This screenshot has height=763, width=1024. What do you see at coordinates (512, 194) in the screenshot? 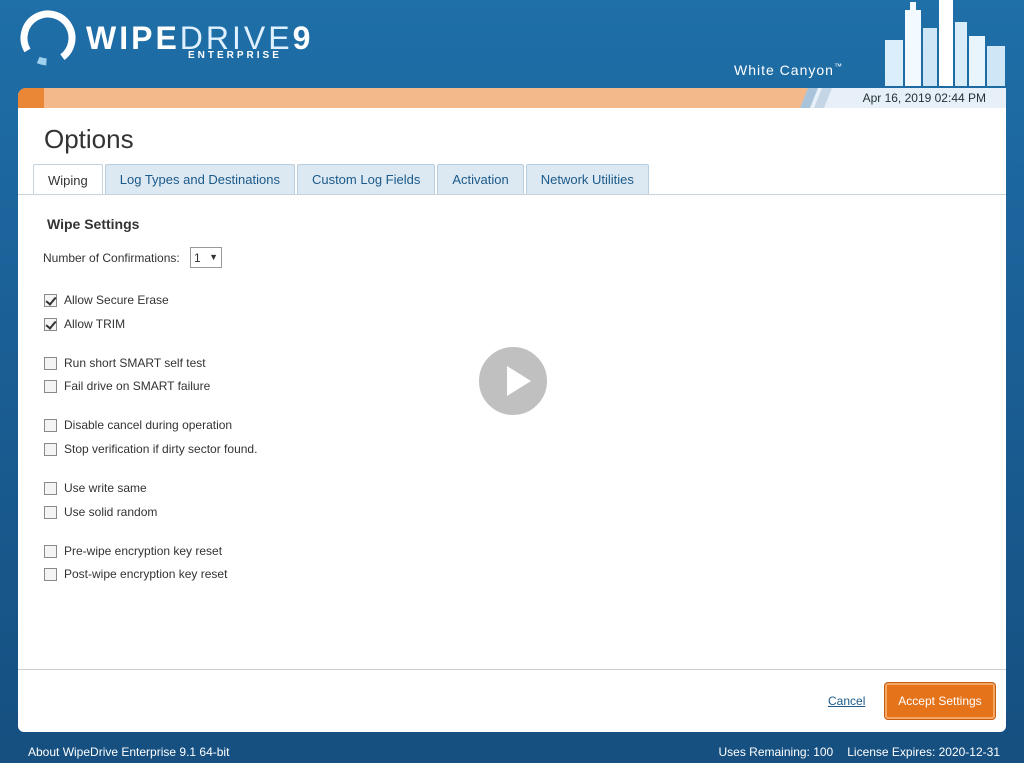
I see `tab-divider` at bounding box center [512, 194].